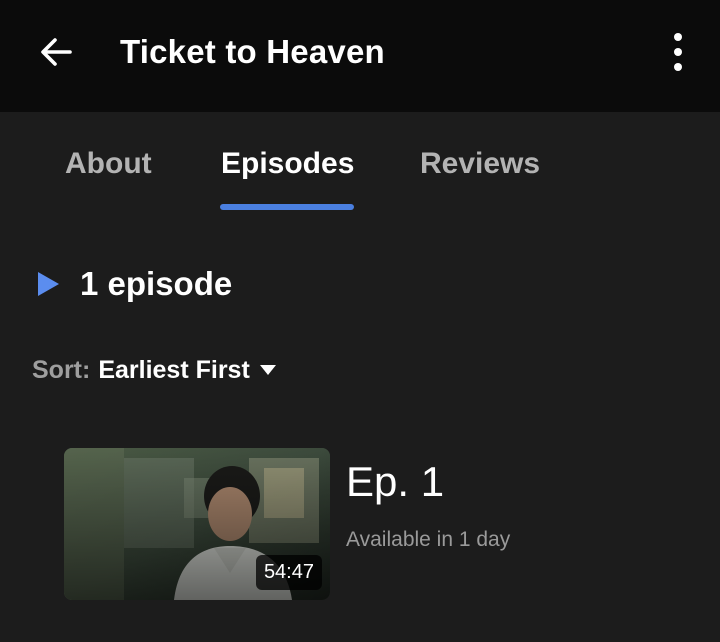 This screenshot has height=642, width=720. What do you see at coordinates (267, 370) in the screenshot?
I see `caret-down-icon` at bounding box center [267, 370].